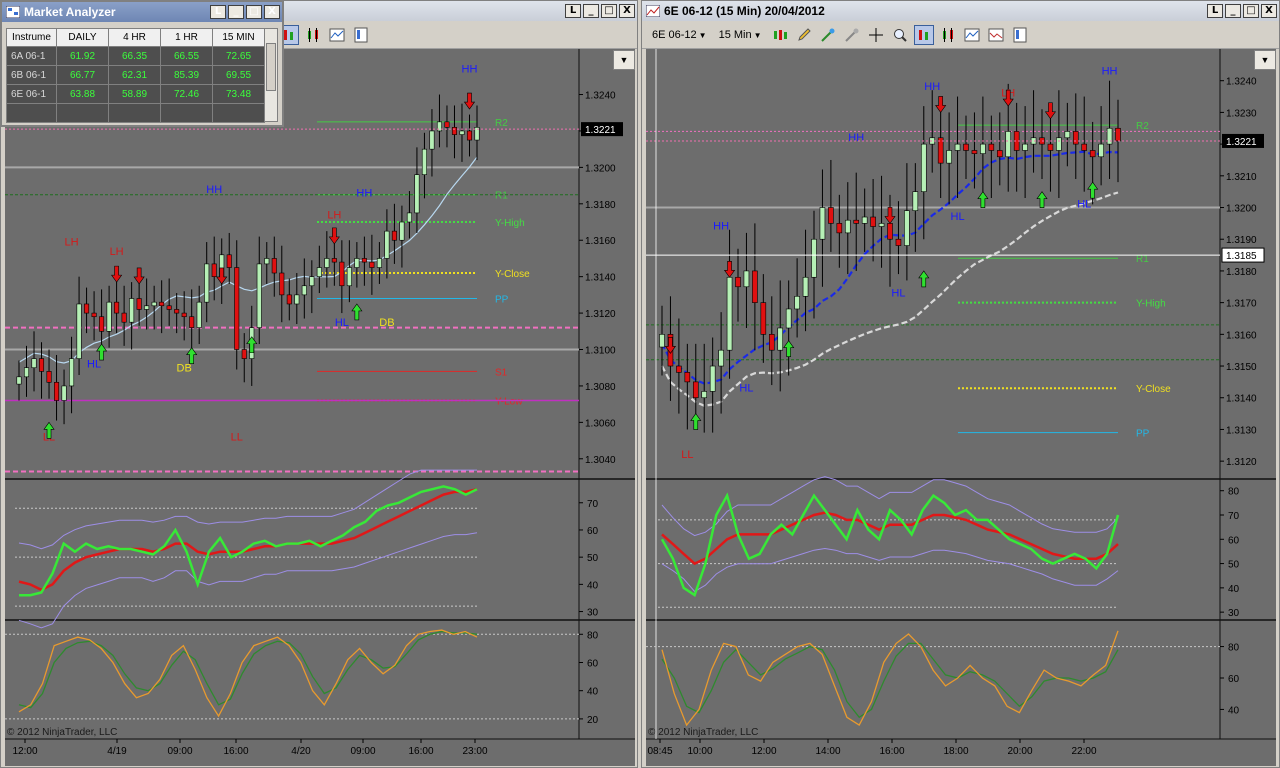  Describe the element at coordinates (721, 227) in the screenshot. I see `swing-label: HH` at that location.